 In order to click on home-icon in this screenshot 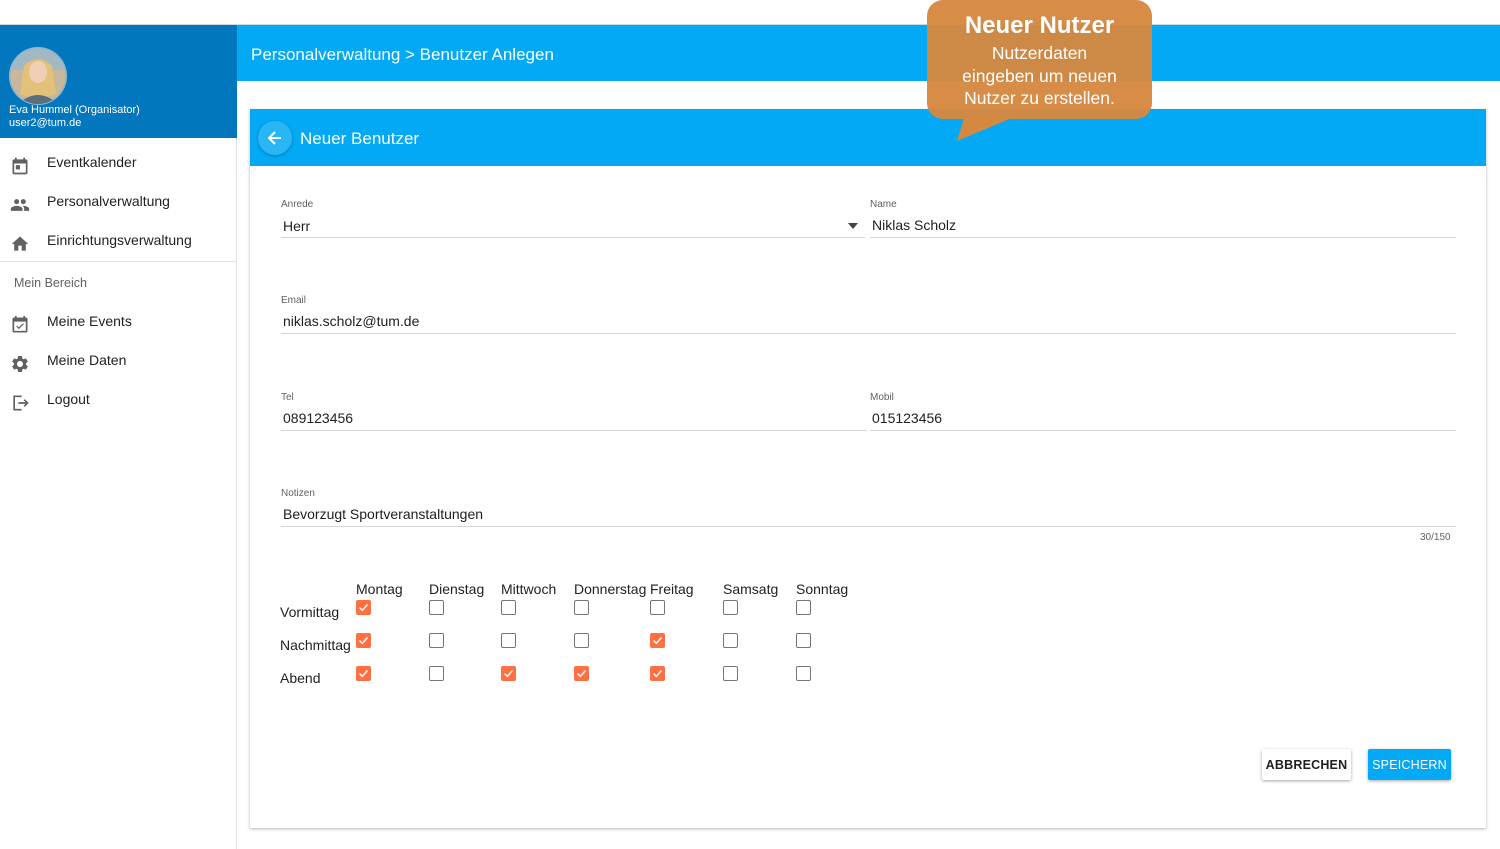, I will do `click(20, 243)`.